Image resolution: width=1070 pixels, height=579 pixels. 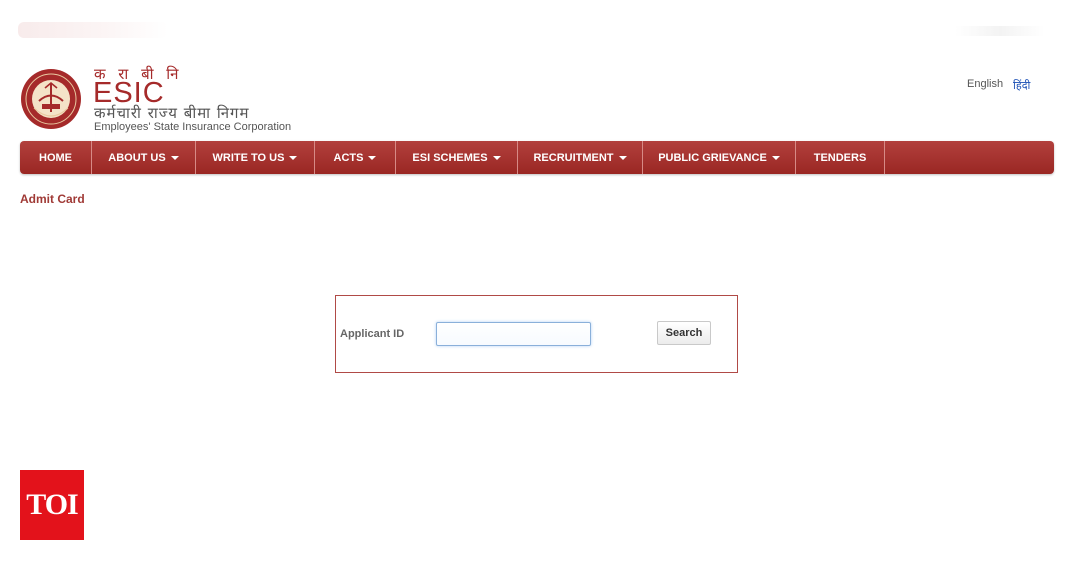 I want to click on nav-item-write-to-us: WRITE TO US, so click(x=255, y=157).